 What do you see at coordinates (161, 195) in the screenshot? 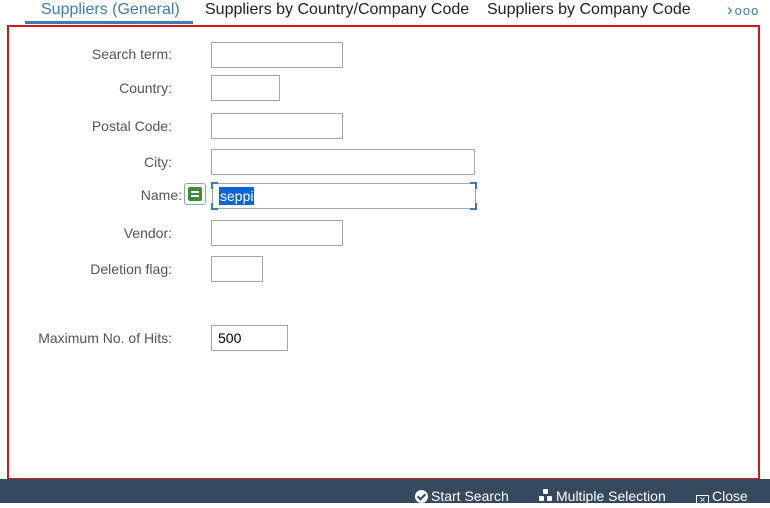
I see `name-label: Name:` at bounding box center [161, 195].